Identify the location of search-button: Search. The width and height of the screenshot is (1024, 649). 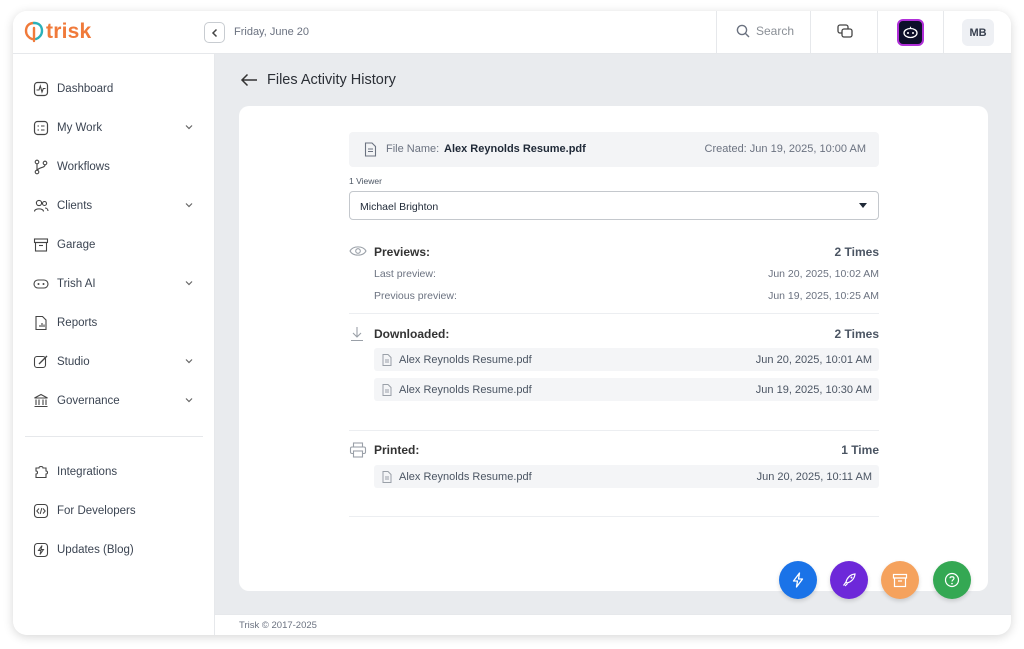
(765, 31).